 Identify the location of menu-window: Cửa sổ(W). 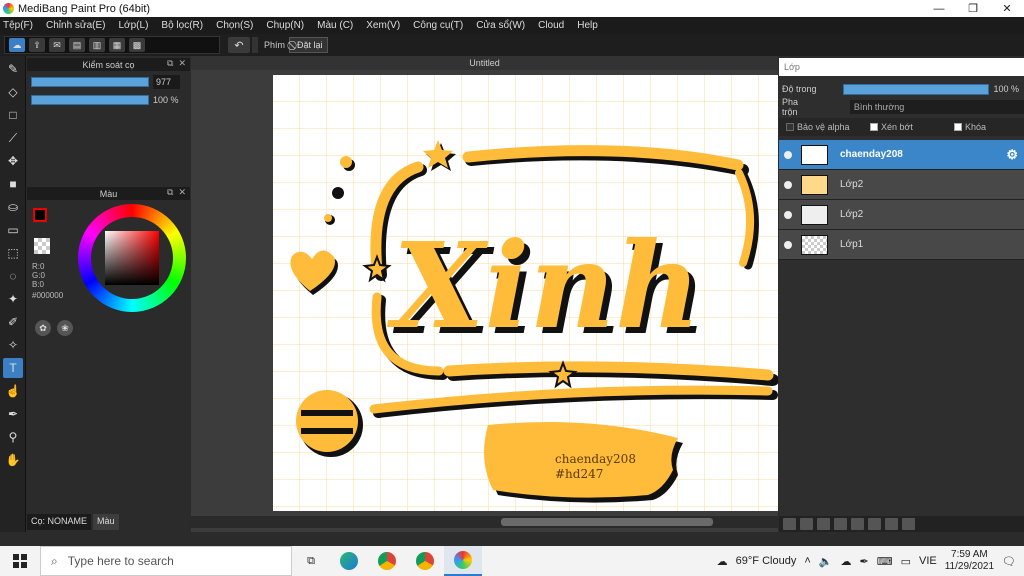
(500, 25).